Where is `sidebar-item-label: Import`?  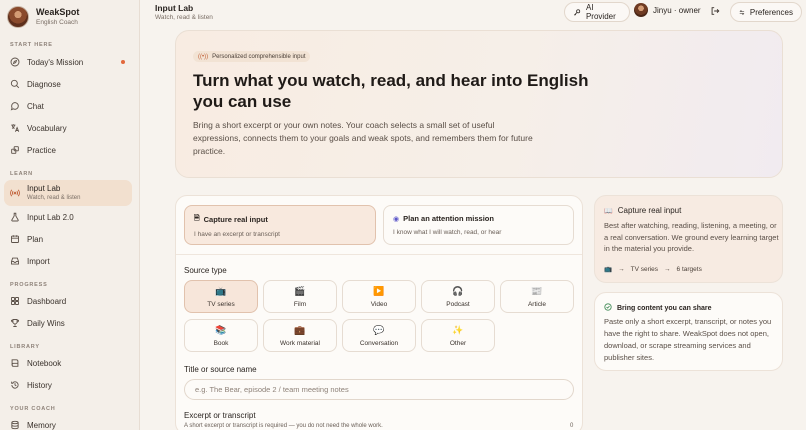
sidebar-item-label: Import is located at coordinates (38, 261).